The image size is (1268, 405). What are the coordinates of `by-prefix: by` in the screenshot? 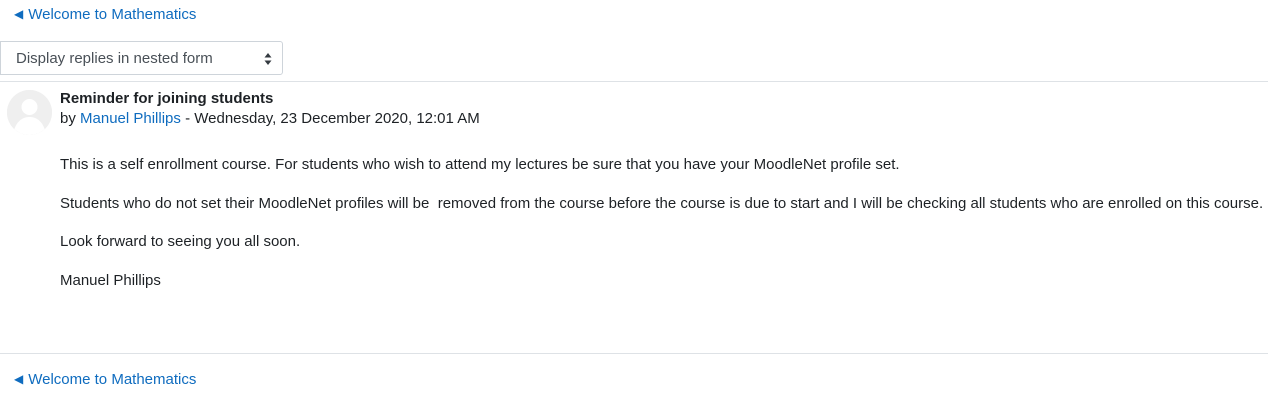 It's located at (68, 118).